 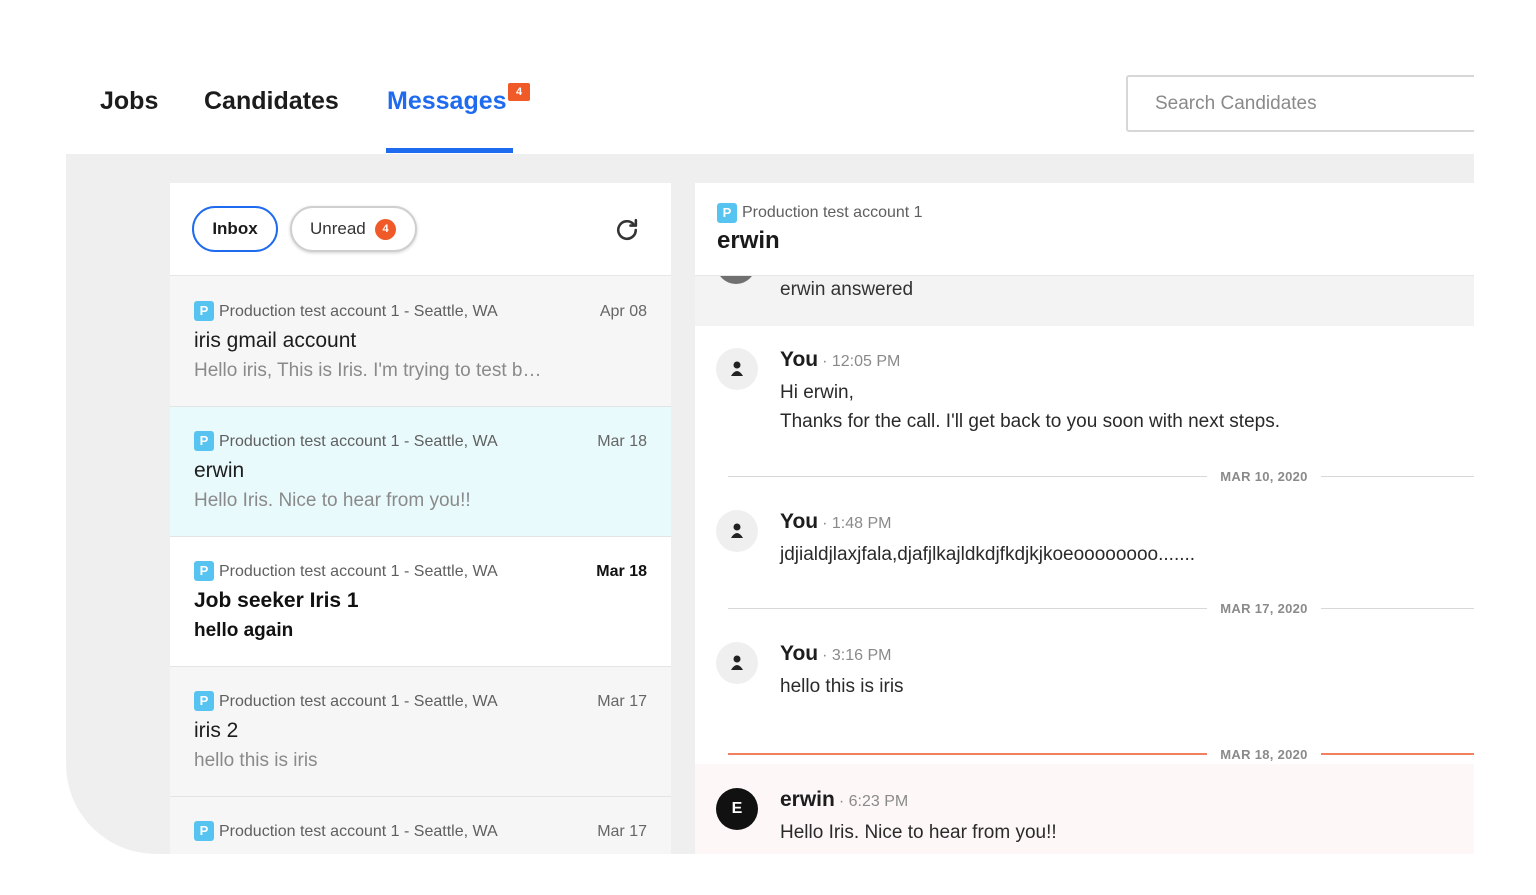 I want to click on call-answered-row: erwin answered, so click(x=1084, y=291).